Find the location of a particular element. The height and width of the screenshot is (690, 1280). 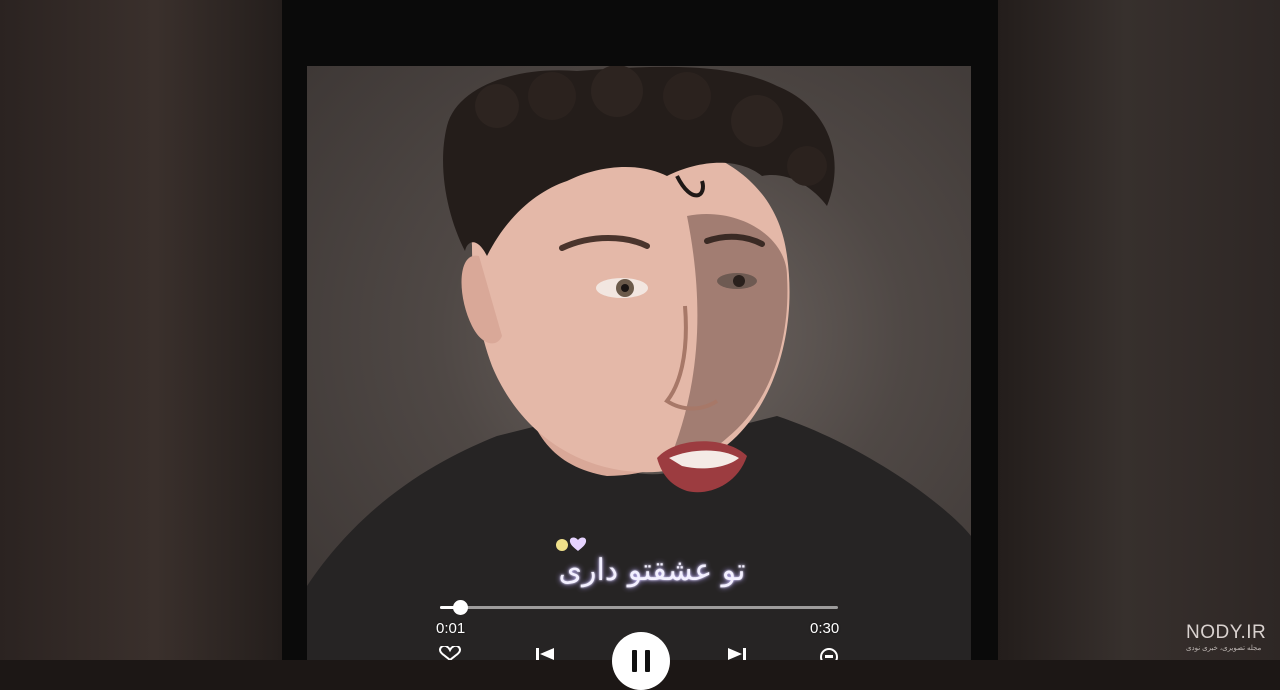

skip-back-icon is located at coordinates (545, 654).